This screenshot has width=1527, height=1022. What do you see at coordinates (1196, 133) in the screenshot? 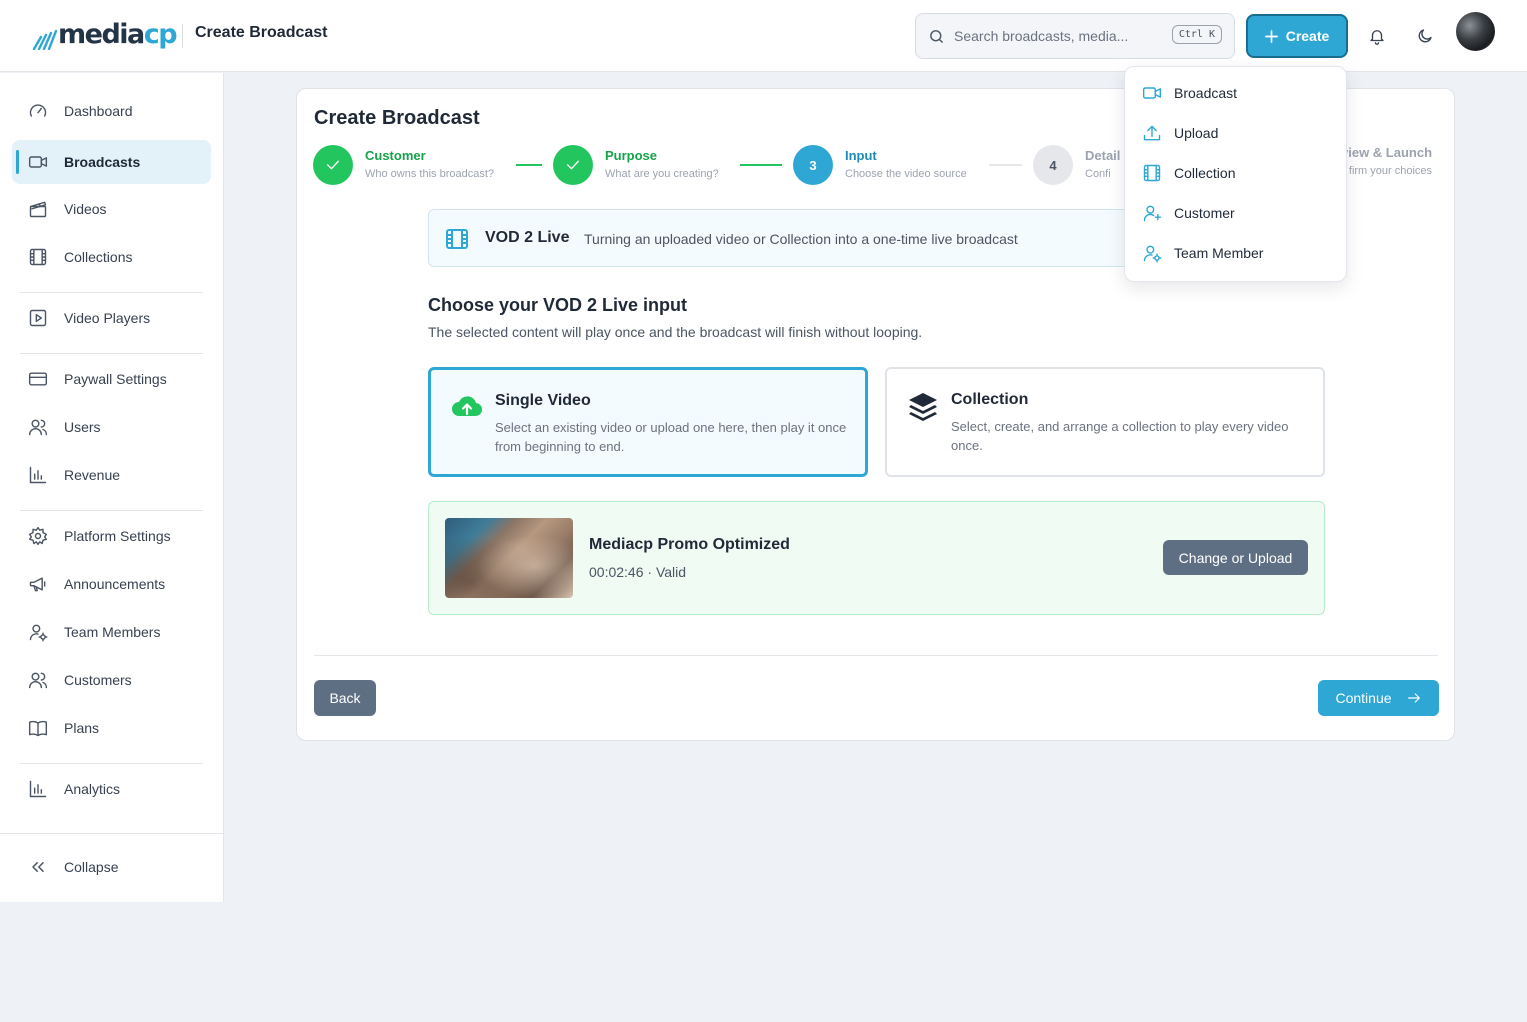
I see `menu-item-label: Upload` at bounding box center [1196, 133].